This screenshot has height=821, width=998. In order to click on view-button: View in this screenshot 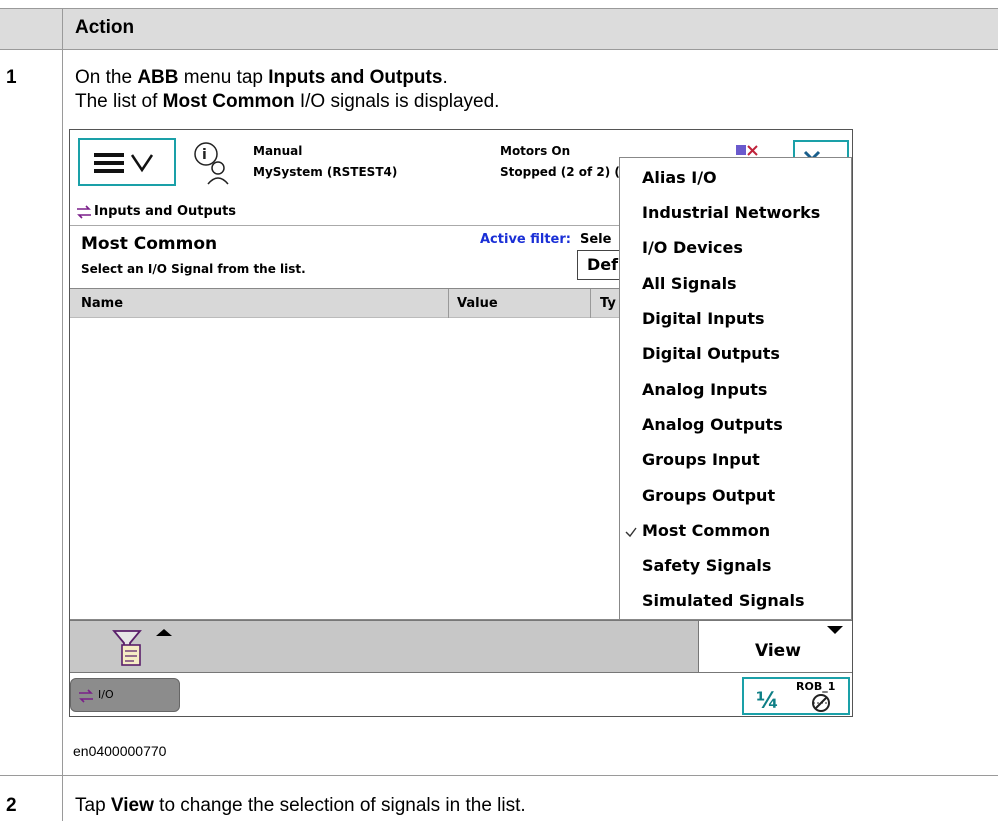, I will do `click(775, 646)`.